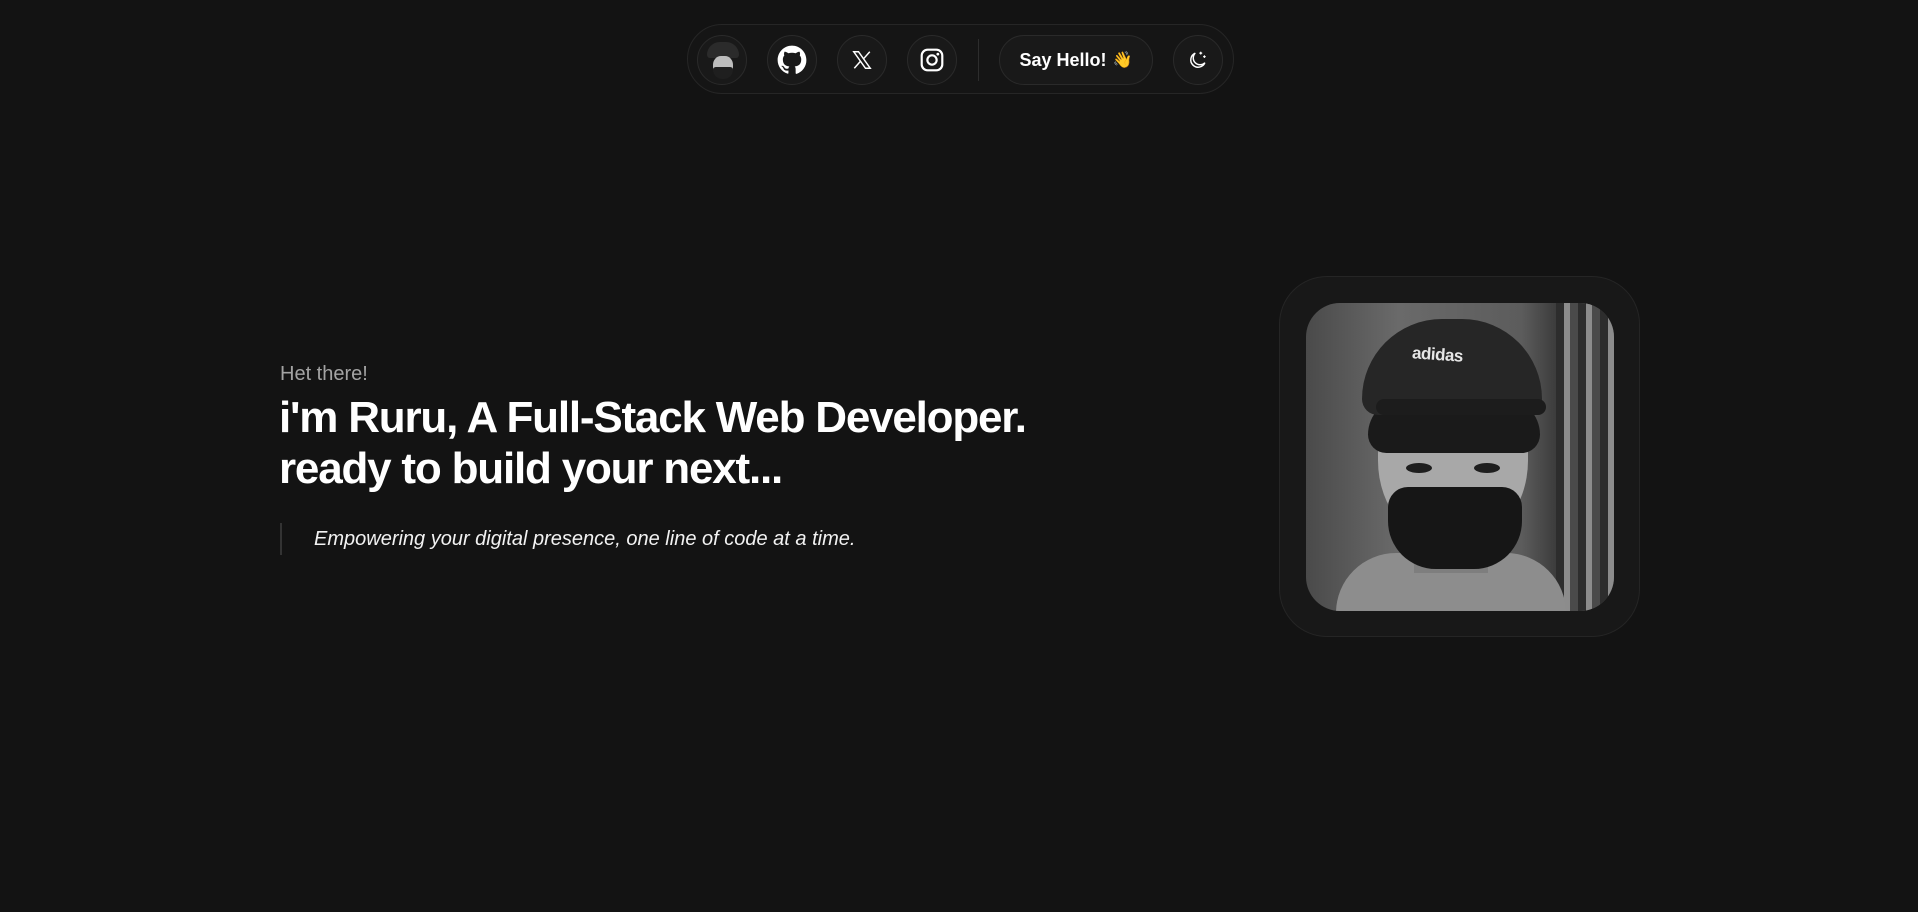 The width and height of the screenshot is (1918, 912). I want to click on github-icon, so click(792, 59).